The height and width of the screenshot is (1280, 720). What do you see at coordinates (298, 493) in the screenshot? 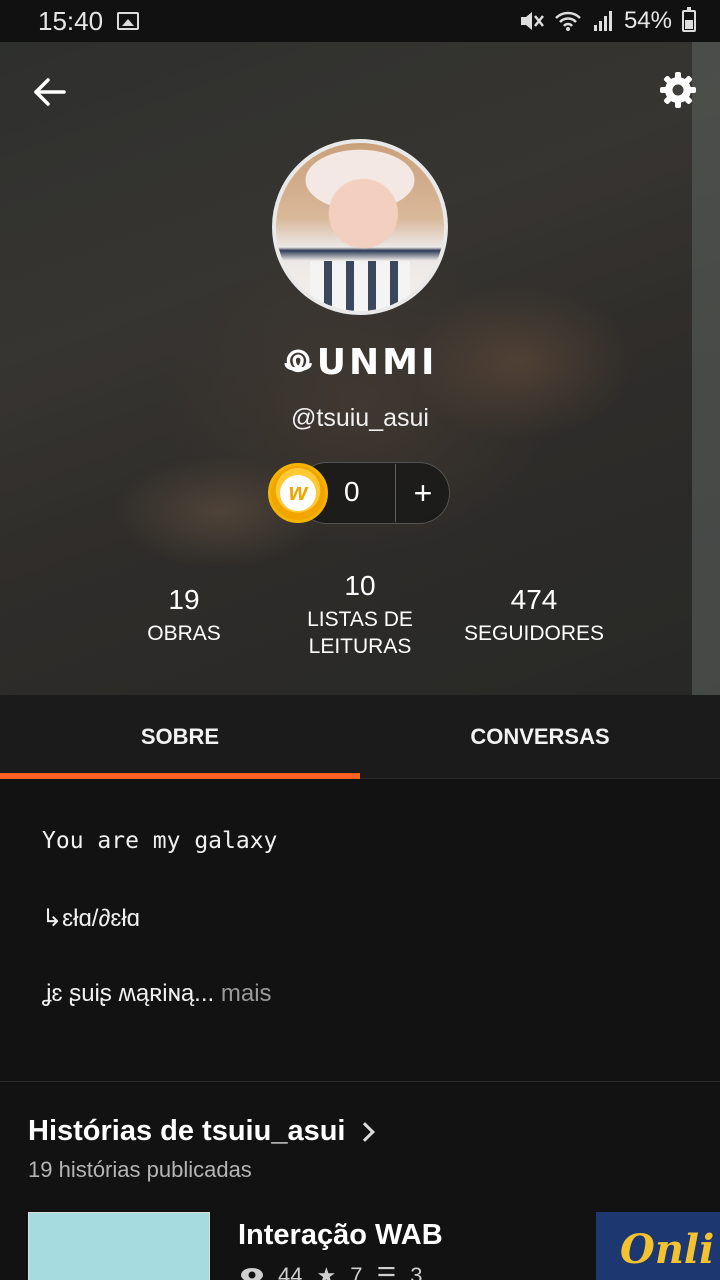
I see `wattpad-coin-icon: w` at bounding box center [298, 493].